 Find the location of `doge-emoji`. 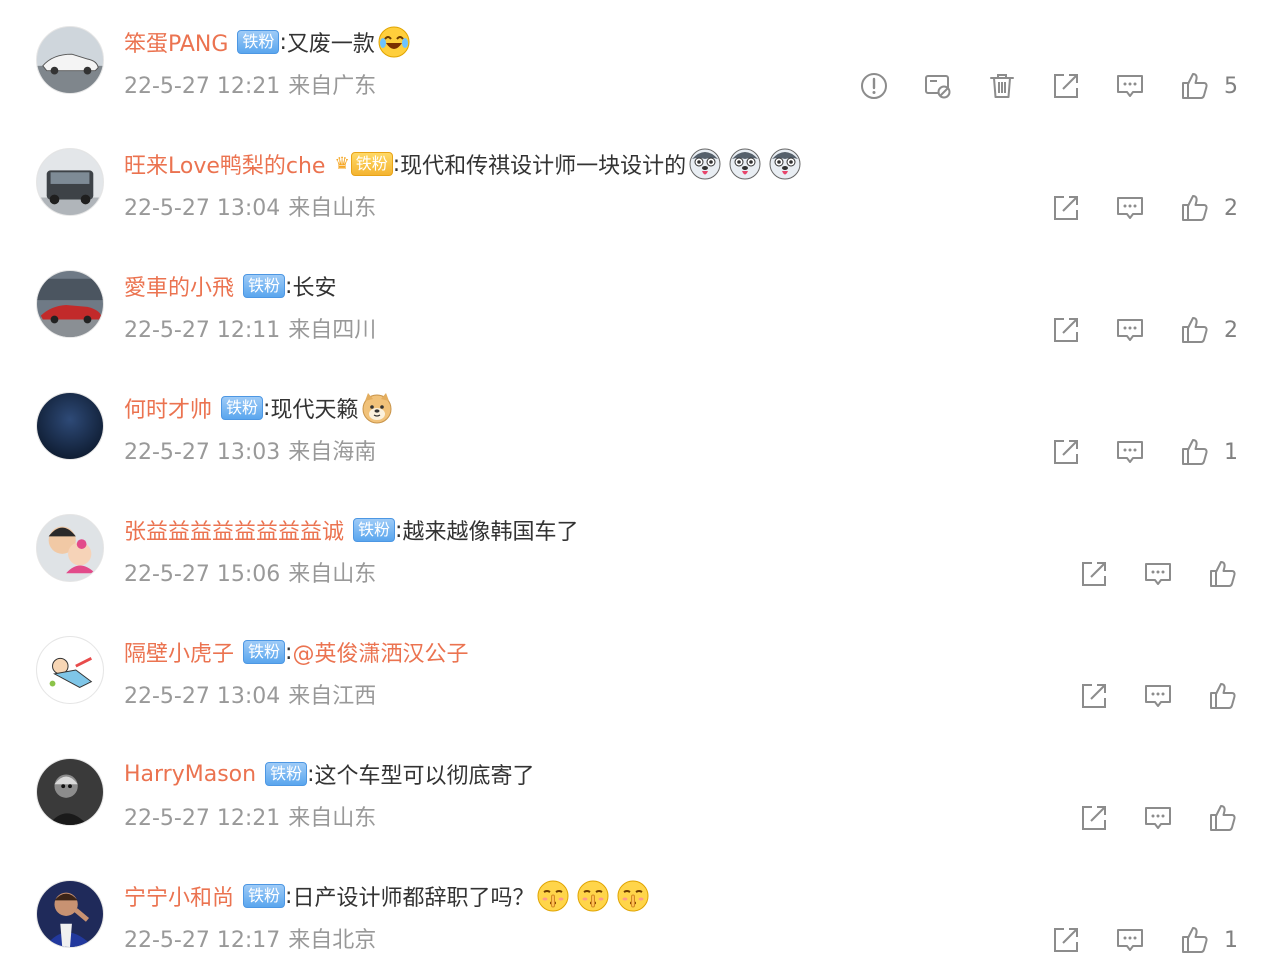

doge-emoji is located at coordinates (377, 408).